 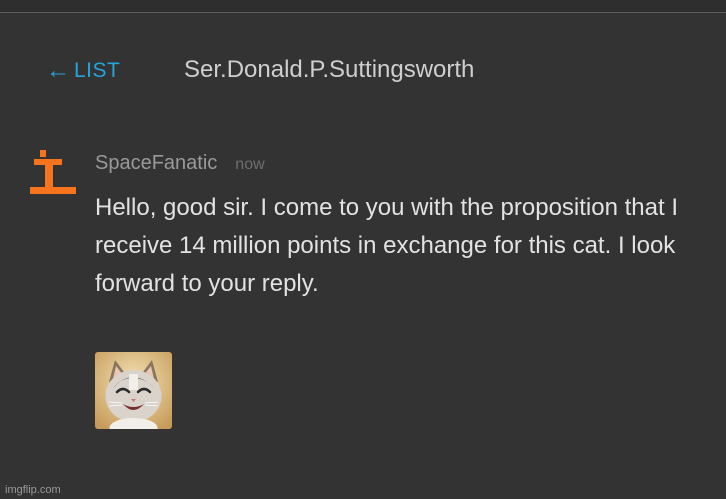 What do you see at coordinates (97, 70) in the screenshot?
I see `back-button-label: LIST` at bounding box center [97, 70].